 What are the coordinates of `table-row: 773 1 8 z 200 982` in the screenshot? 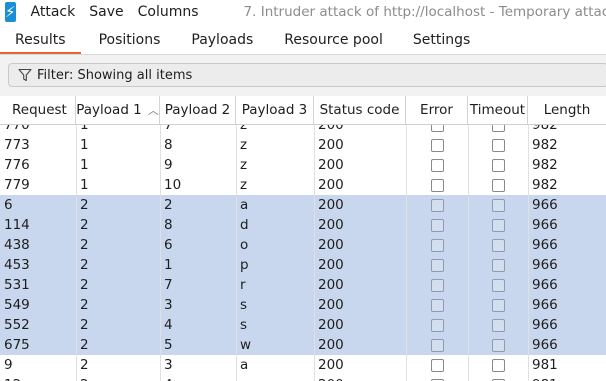 It's located at (303, 145).